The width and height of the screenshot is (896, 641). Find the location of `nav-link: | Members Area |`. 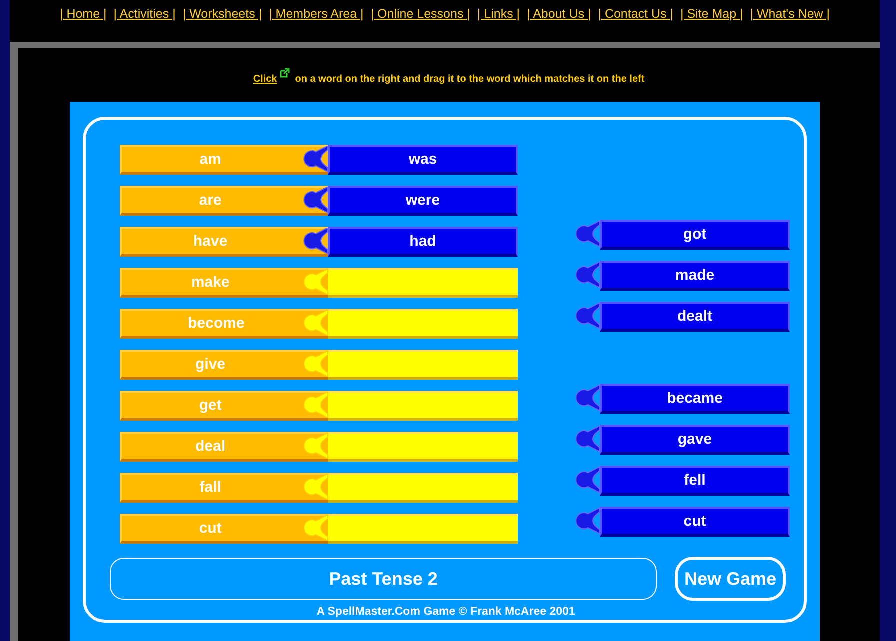

nav-link: | Members Area | is located at coordinates (316, 24).